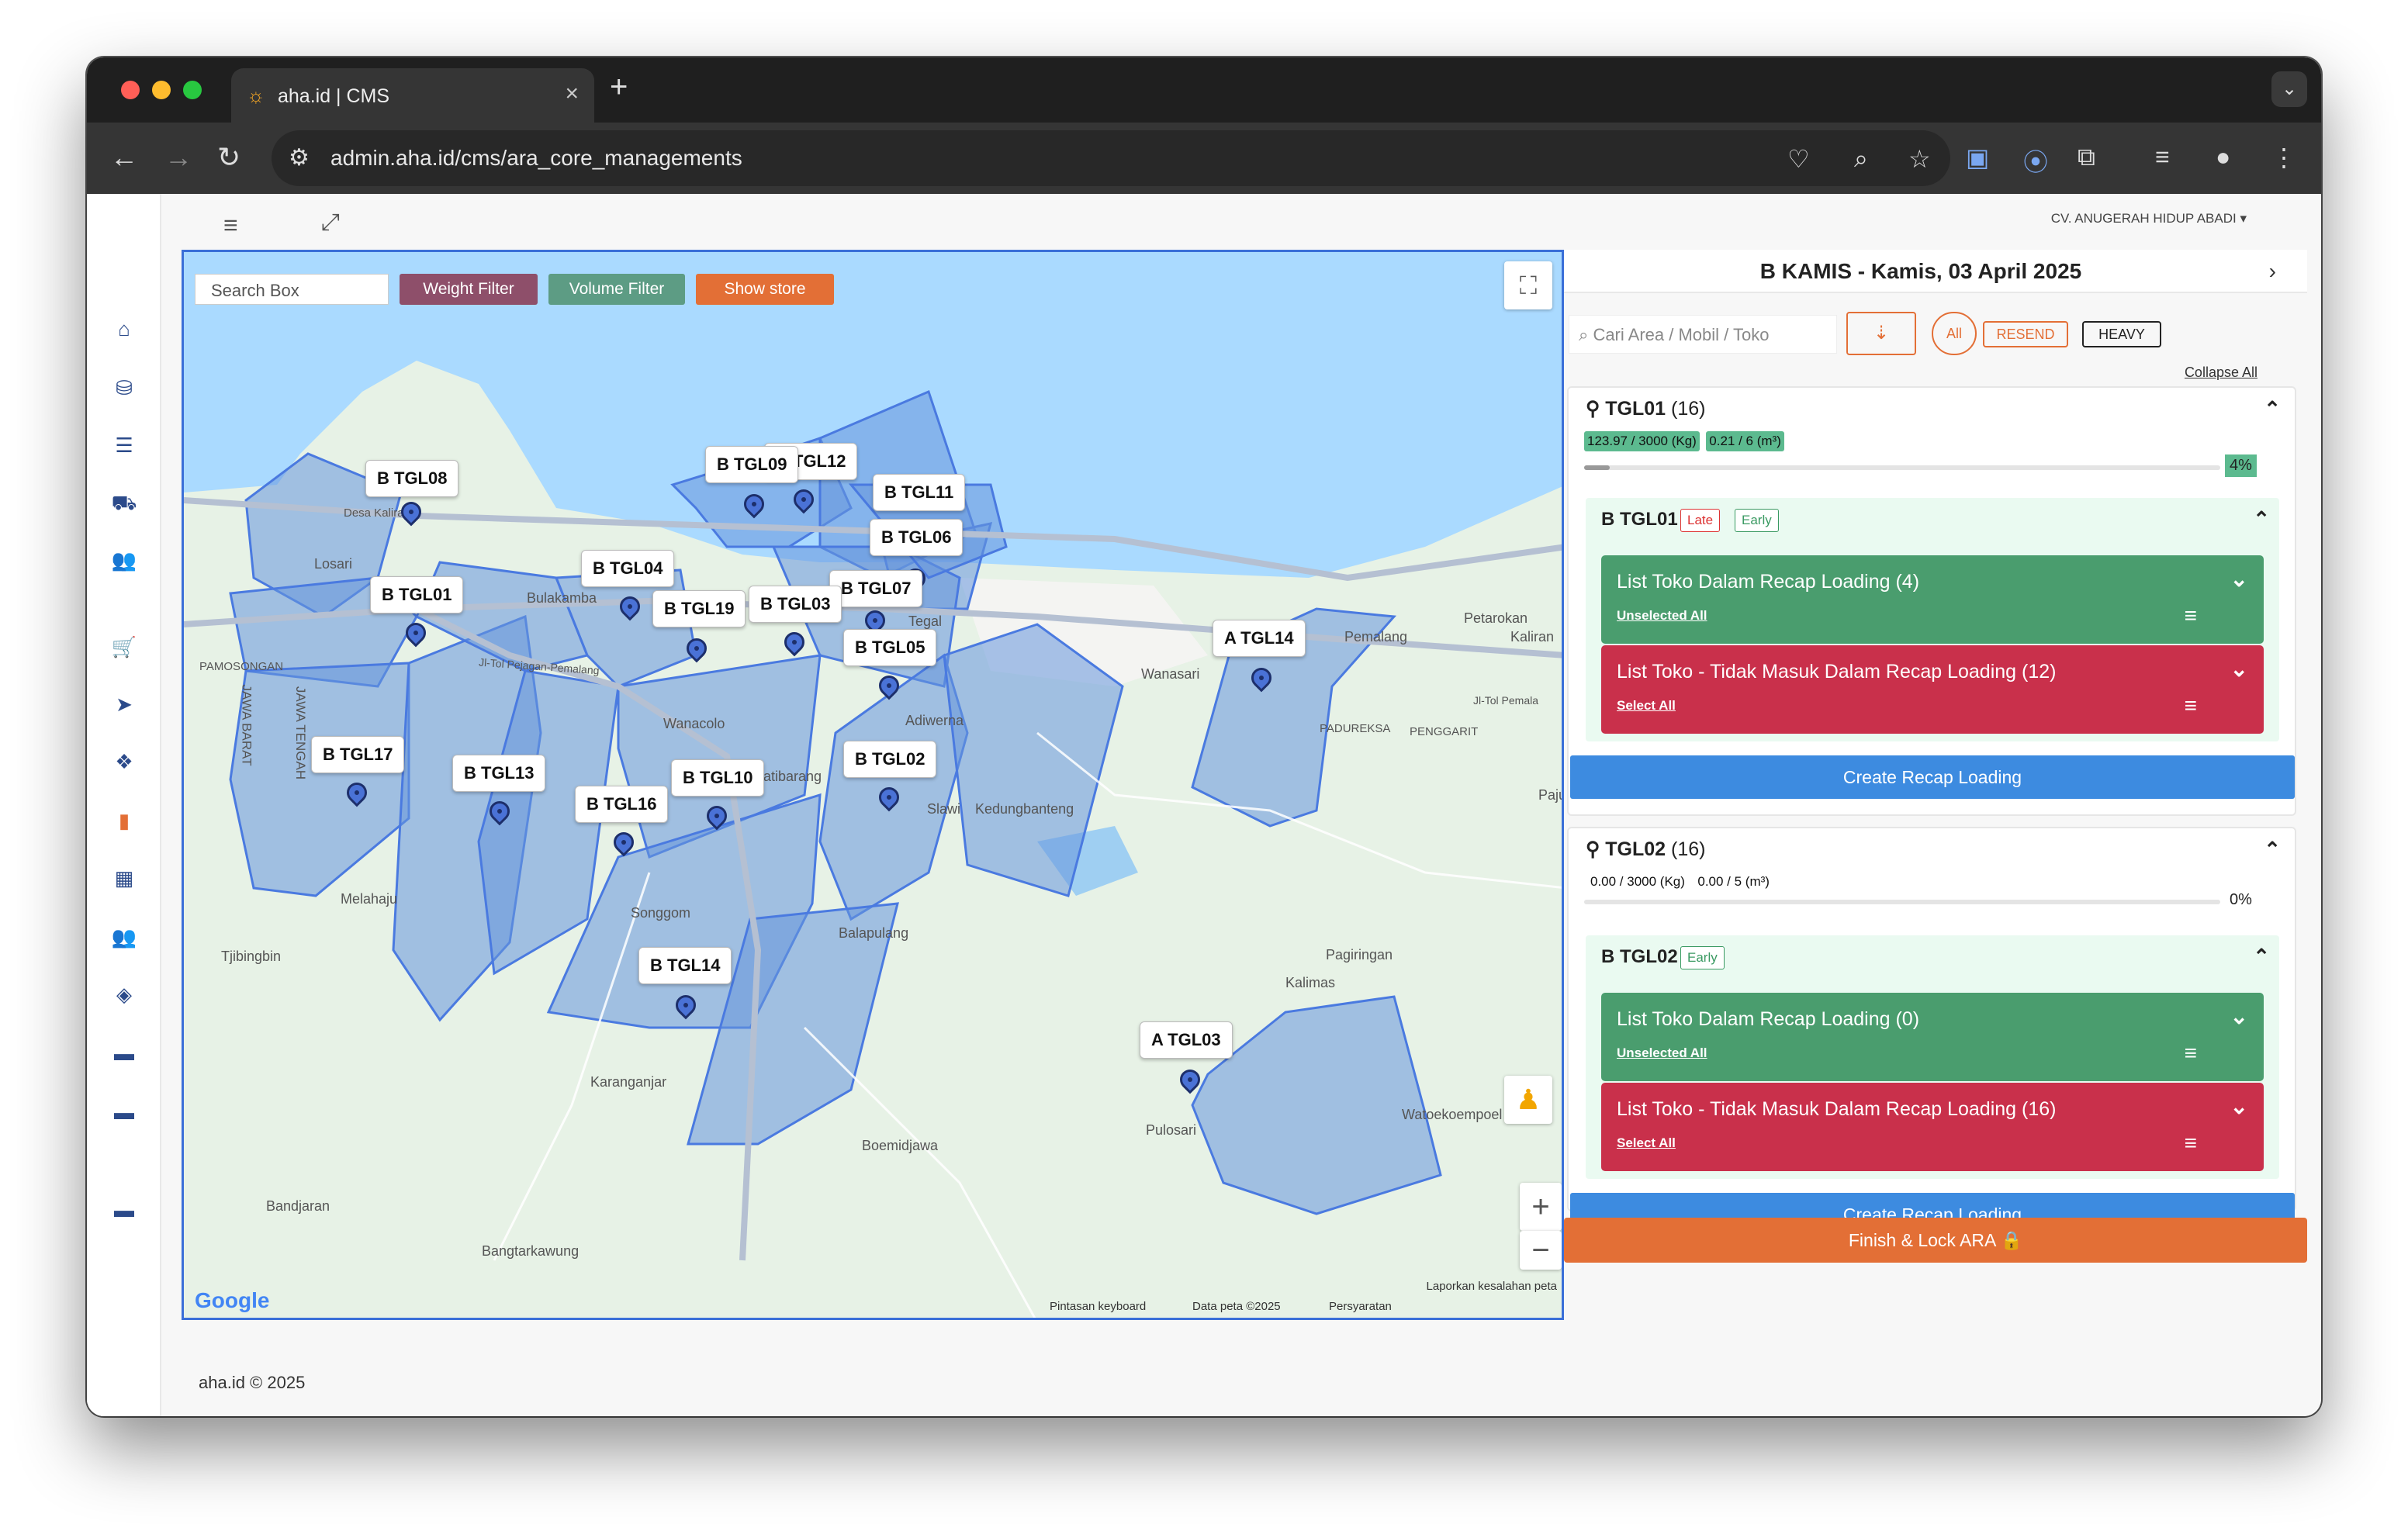  Describe the element at coordinates (1492, 1286) in the screenshot. I see `report-map-error-link: Laporkan kesalahan peta` at that location.